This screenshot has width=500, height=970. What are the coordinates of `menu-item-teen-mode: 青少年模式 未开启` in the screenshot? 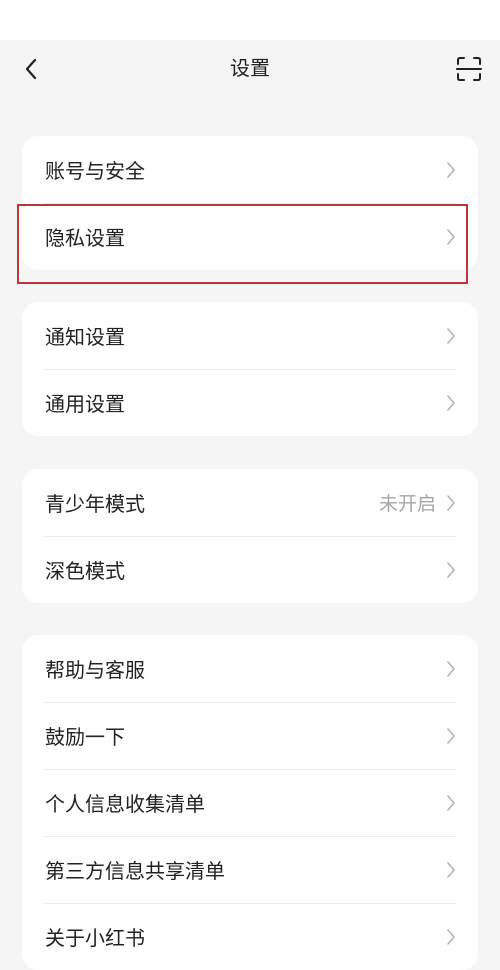 It's located at (250, 502).